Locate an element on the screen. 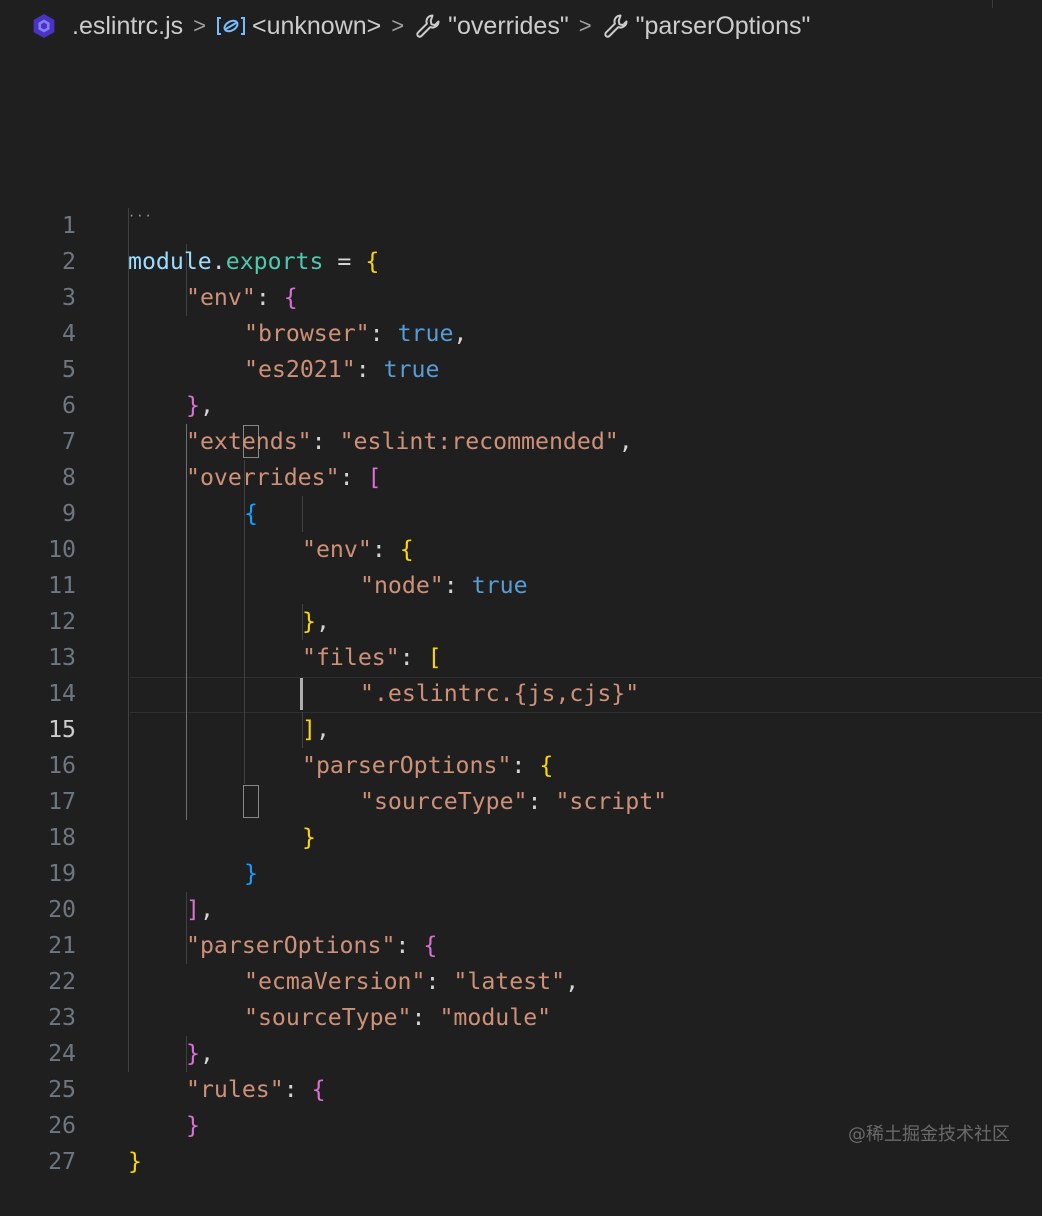  code-line: 18 } is located at coordinates (521, 835).